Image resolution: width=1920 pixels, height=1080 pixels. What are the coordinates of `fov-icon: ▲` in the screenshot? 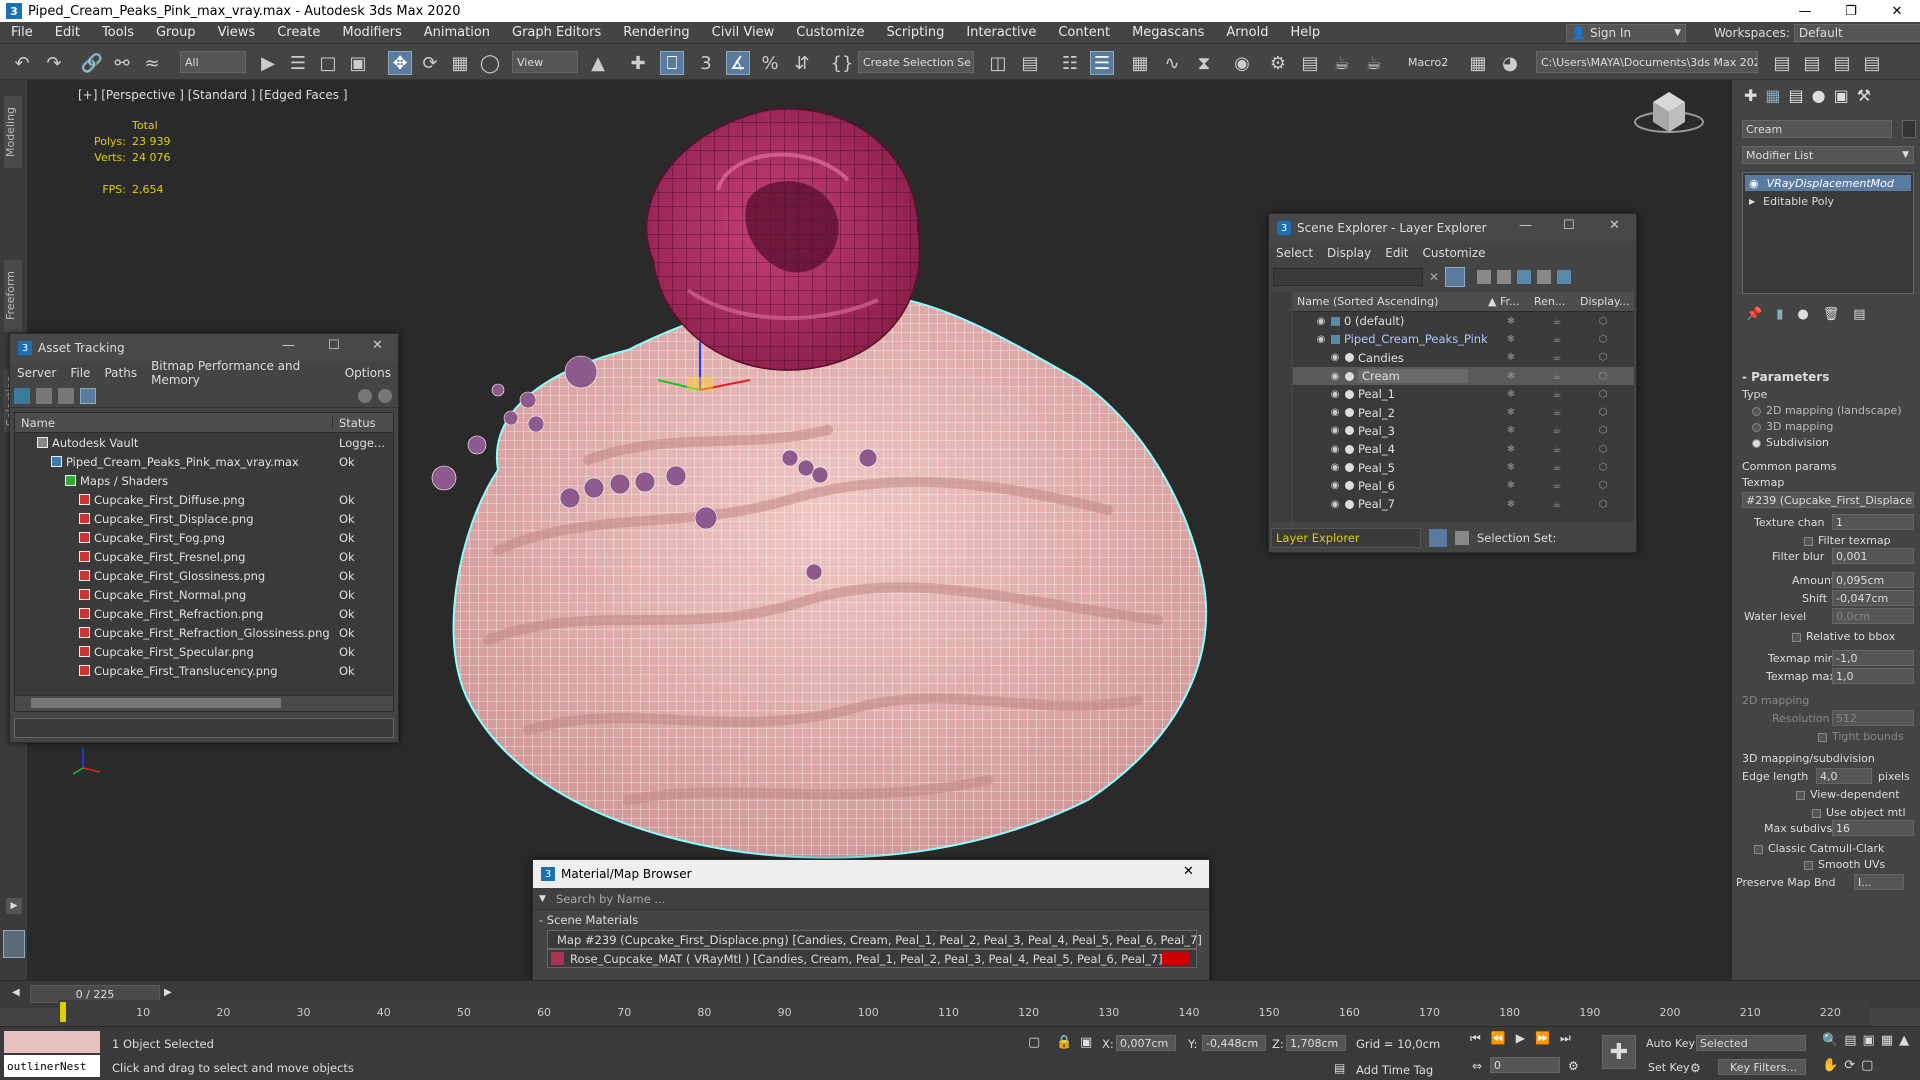 It's located at (1904, 1042).